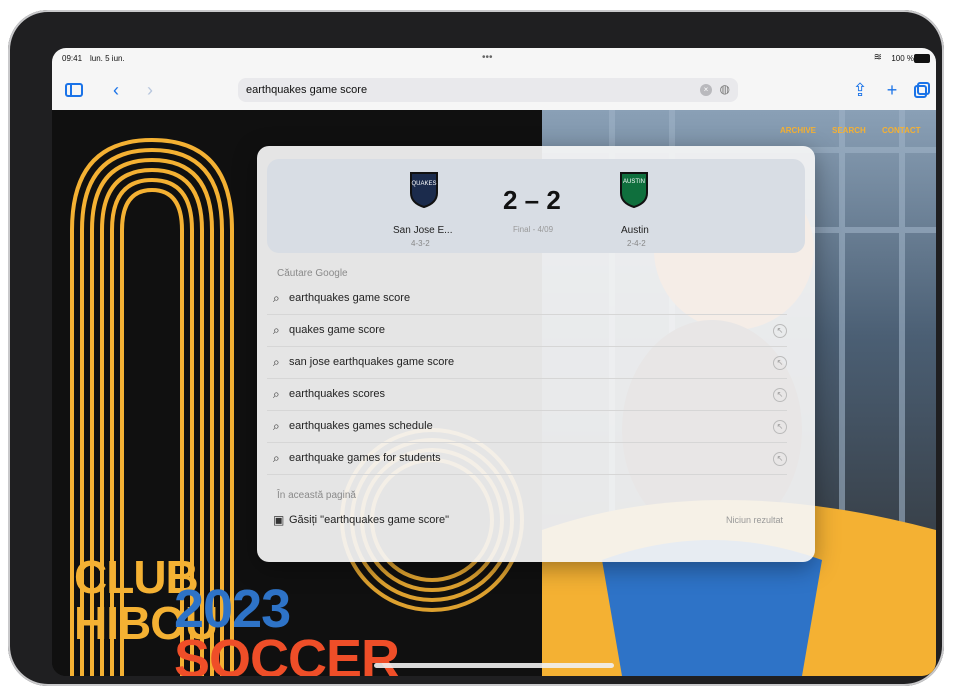  Describe the element at coordinates (798, 130) in the screenshot. I see `nav-archive: ARCHIVE` at that location.